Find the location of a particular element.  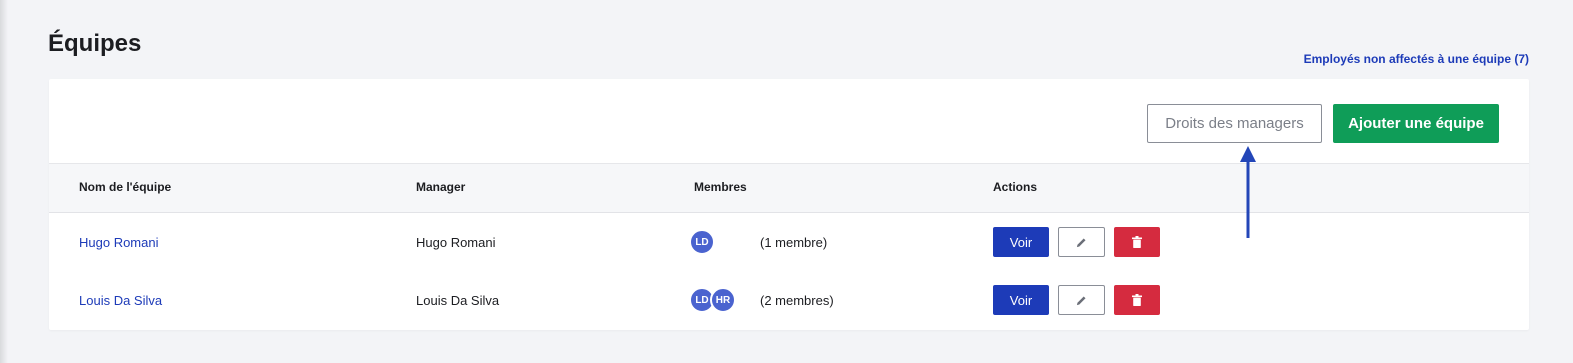

add-team-button: Ajouter une équipe is located at coordinates (1416, 123).